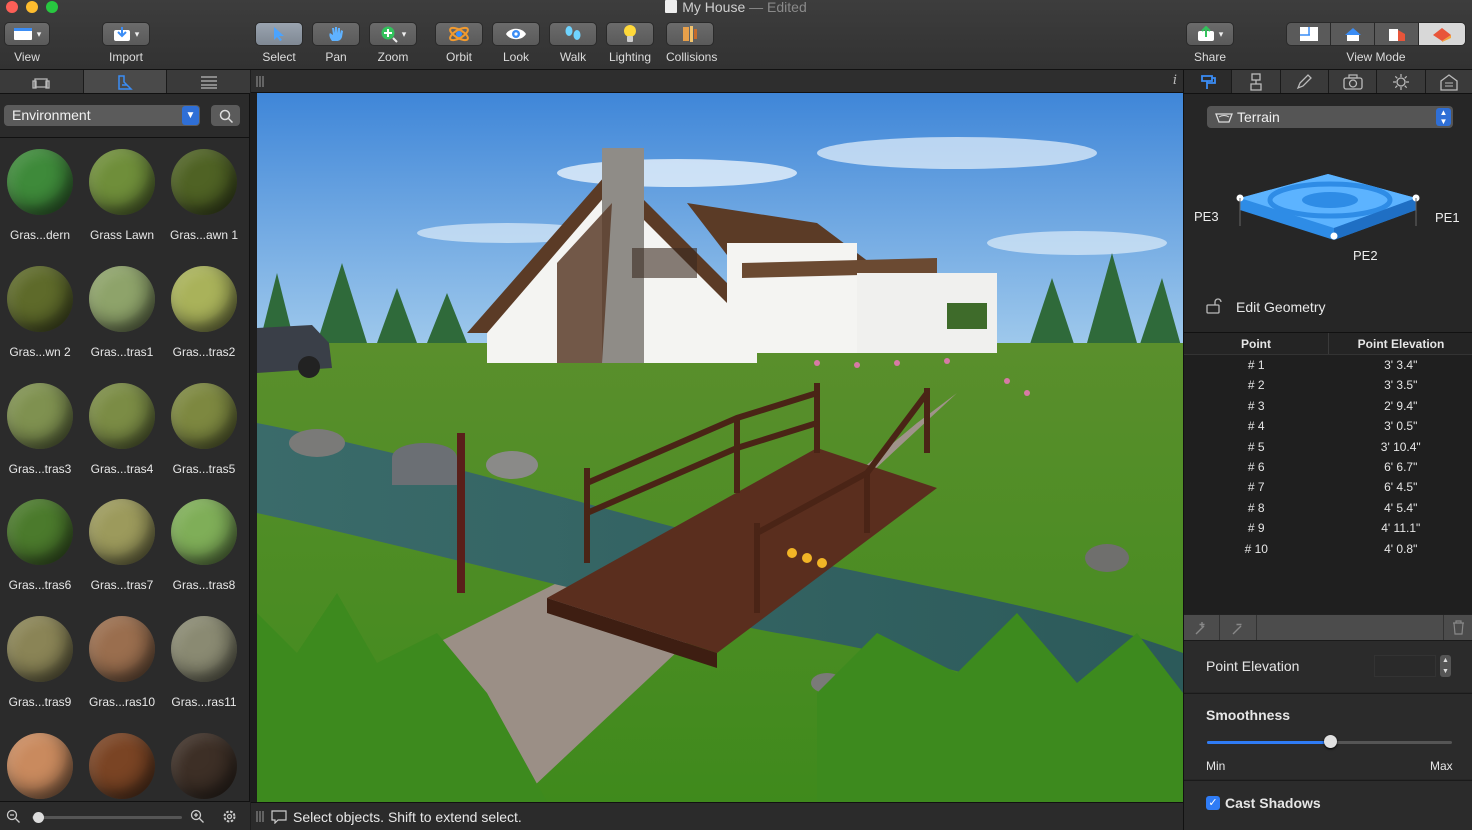 This screenshot has height=830, width=1472. What do you see at coordinates (38, 817) in the screenshot?
I see `thumbnail-size-knob` at bounding box center [38, 817].